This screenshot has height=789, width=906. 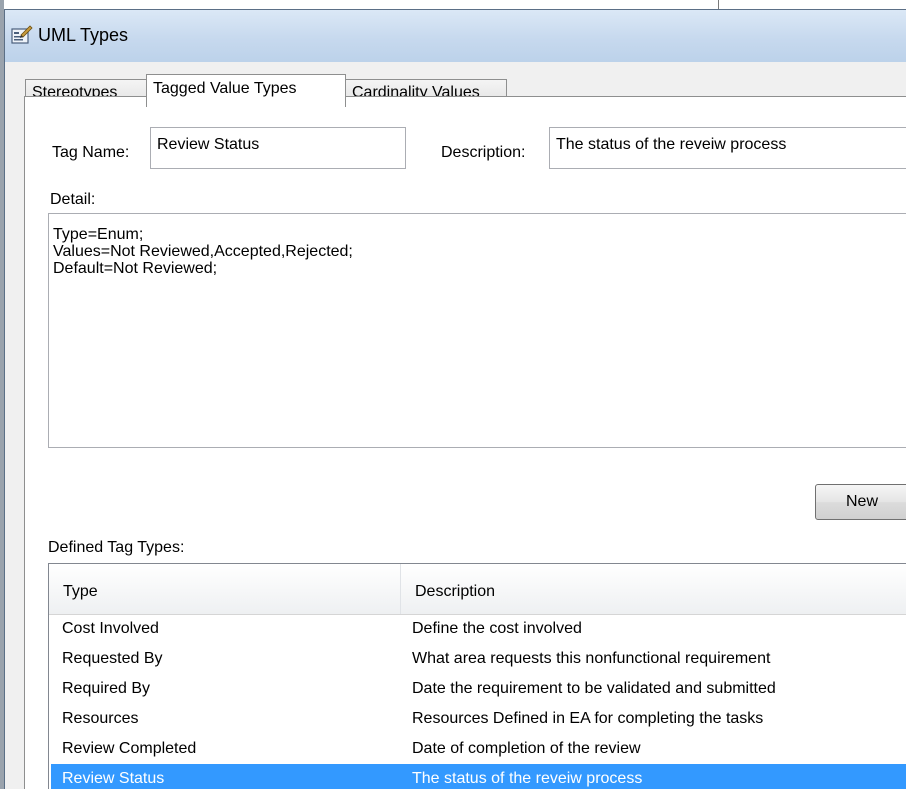 What do you see at coordinates (110, 628) in the screenshot?
I see `row-type: Cost Involved` at bounding box center [110, 628].